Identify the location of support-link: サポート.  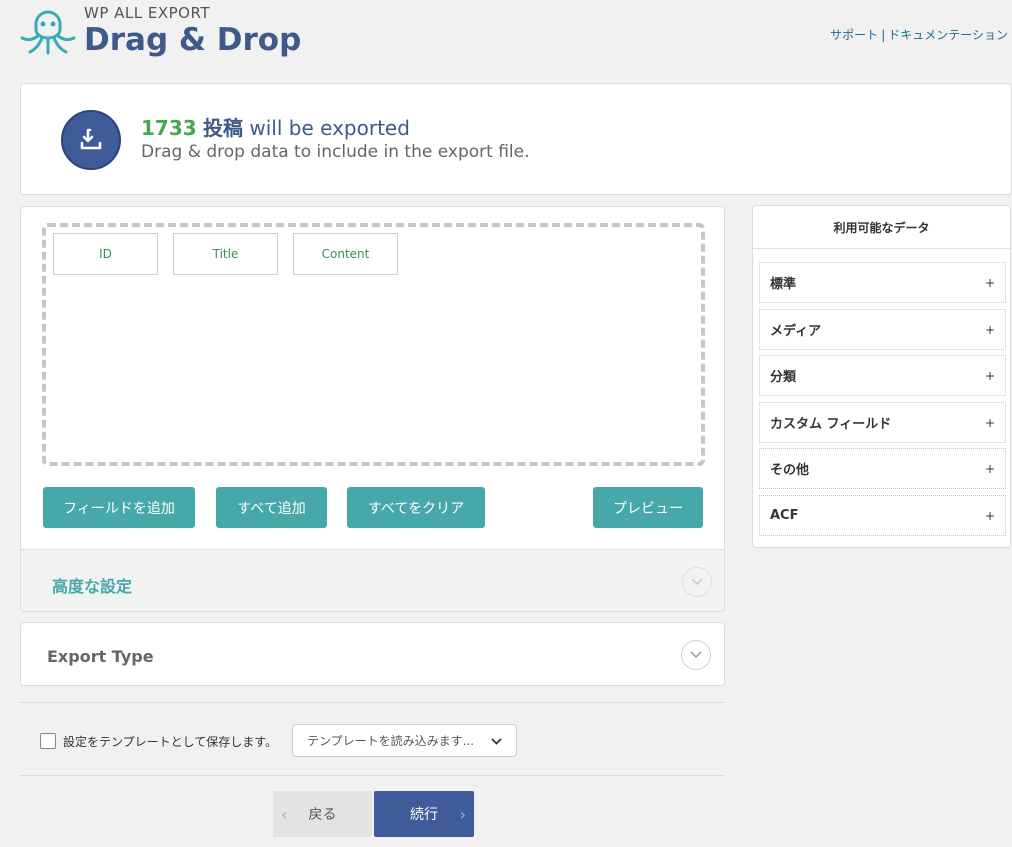
(854, 35).